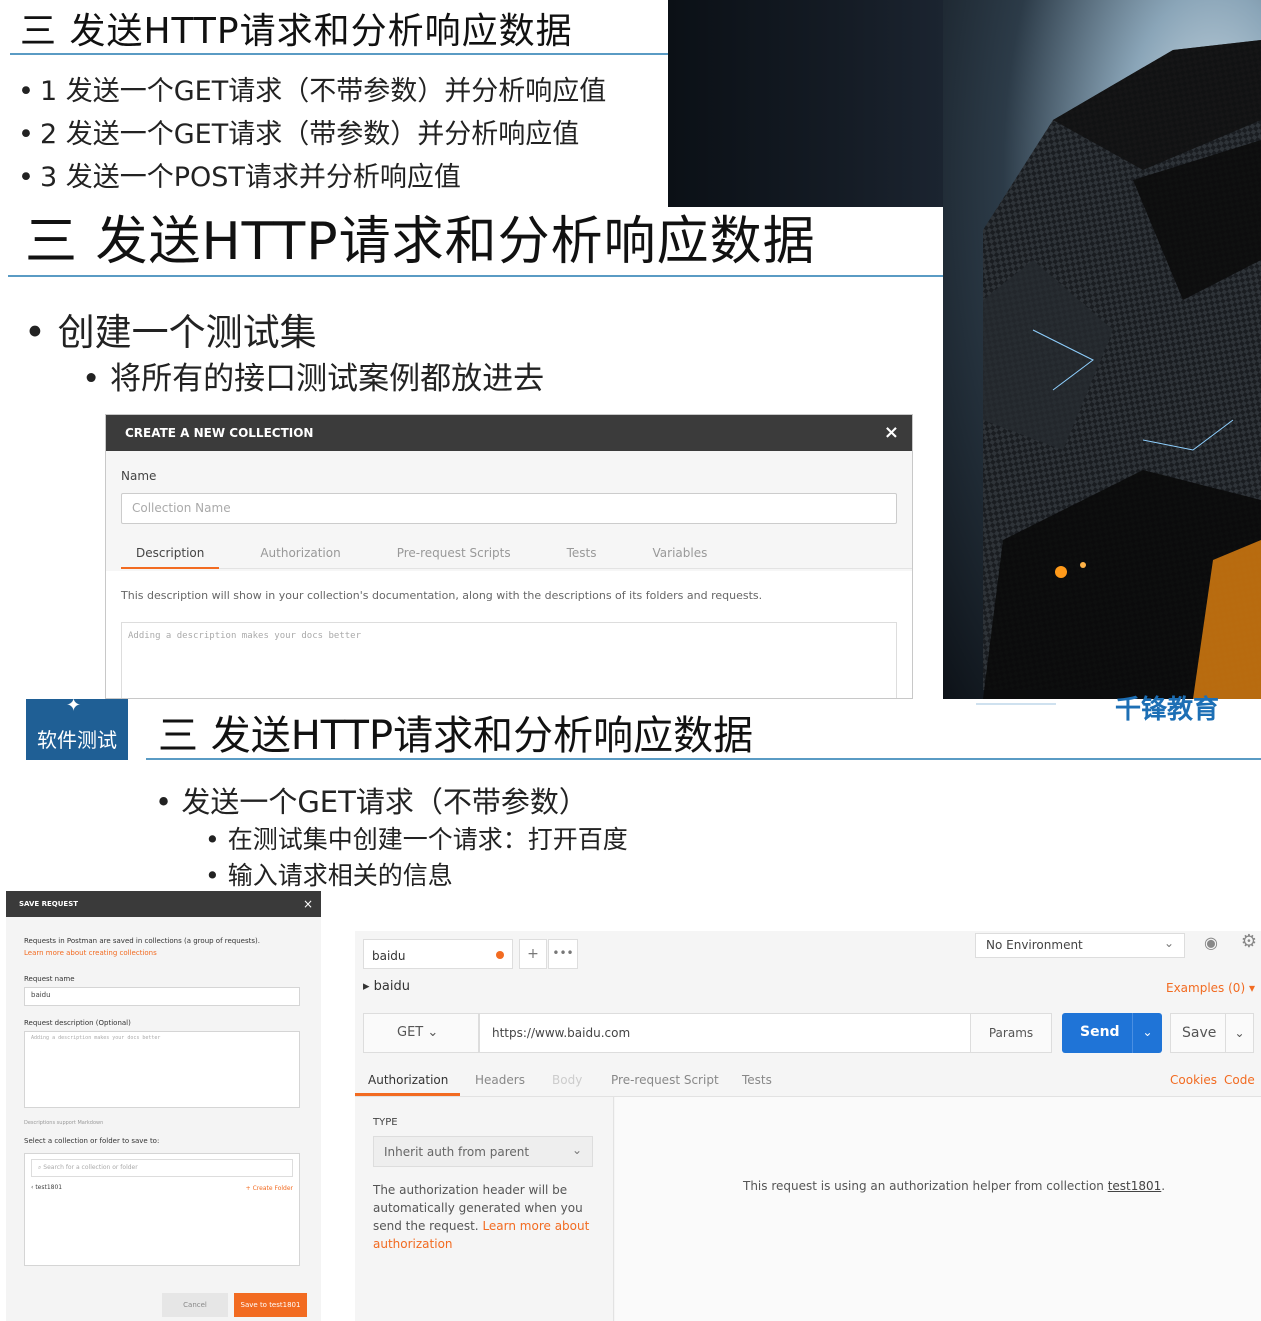  What do you see at coordinates (1212, 1033) in the screenshot?
I see `save-button: Save ⌄` at bounding box center [1212, 1033].